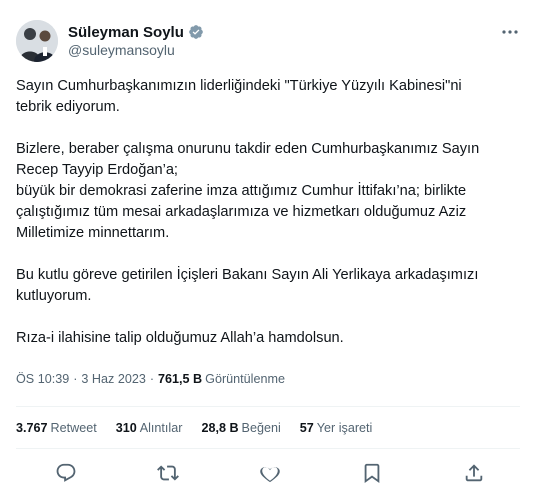  Describe the element at coordinates (93, 233) in the screenshot. I see `tweet-line: Milletimize minnettarım.` at that location.